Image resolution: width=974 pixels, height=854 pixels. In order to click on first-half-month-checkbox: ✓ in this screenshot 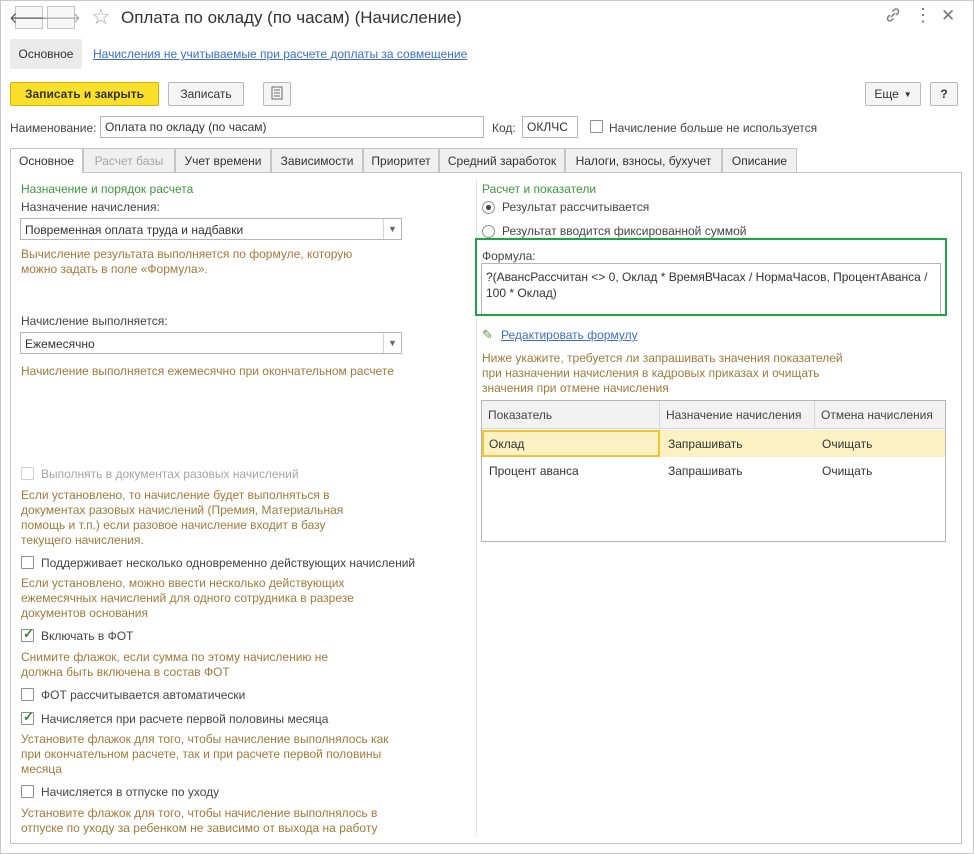, I will do `click(27, 717)`.